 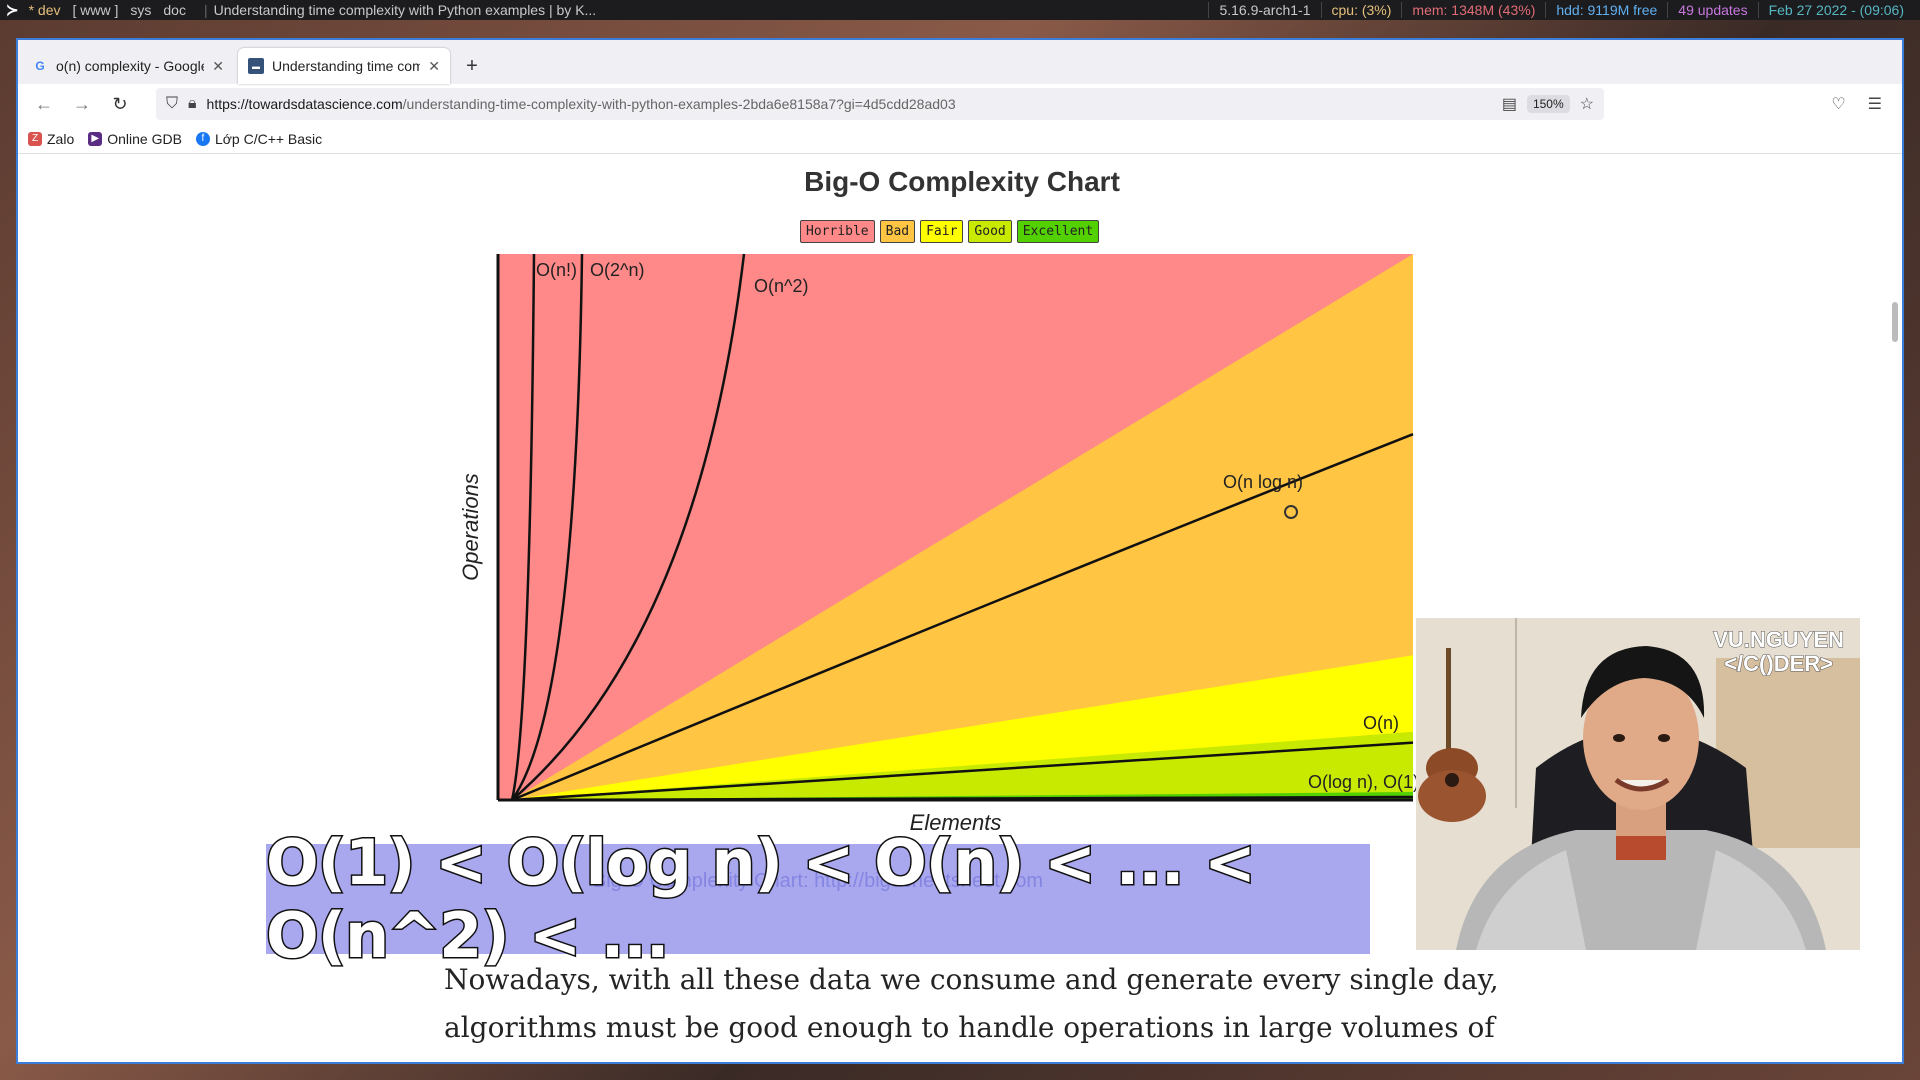 I want to click on memory-usage: mem: 1348M (43%), so click(x=1473, y=10).